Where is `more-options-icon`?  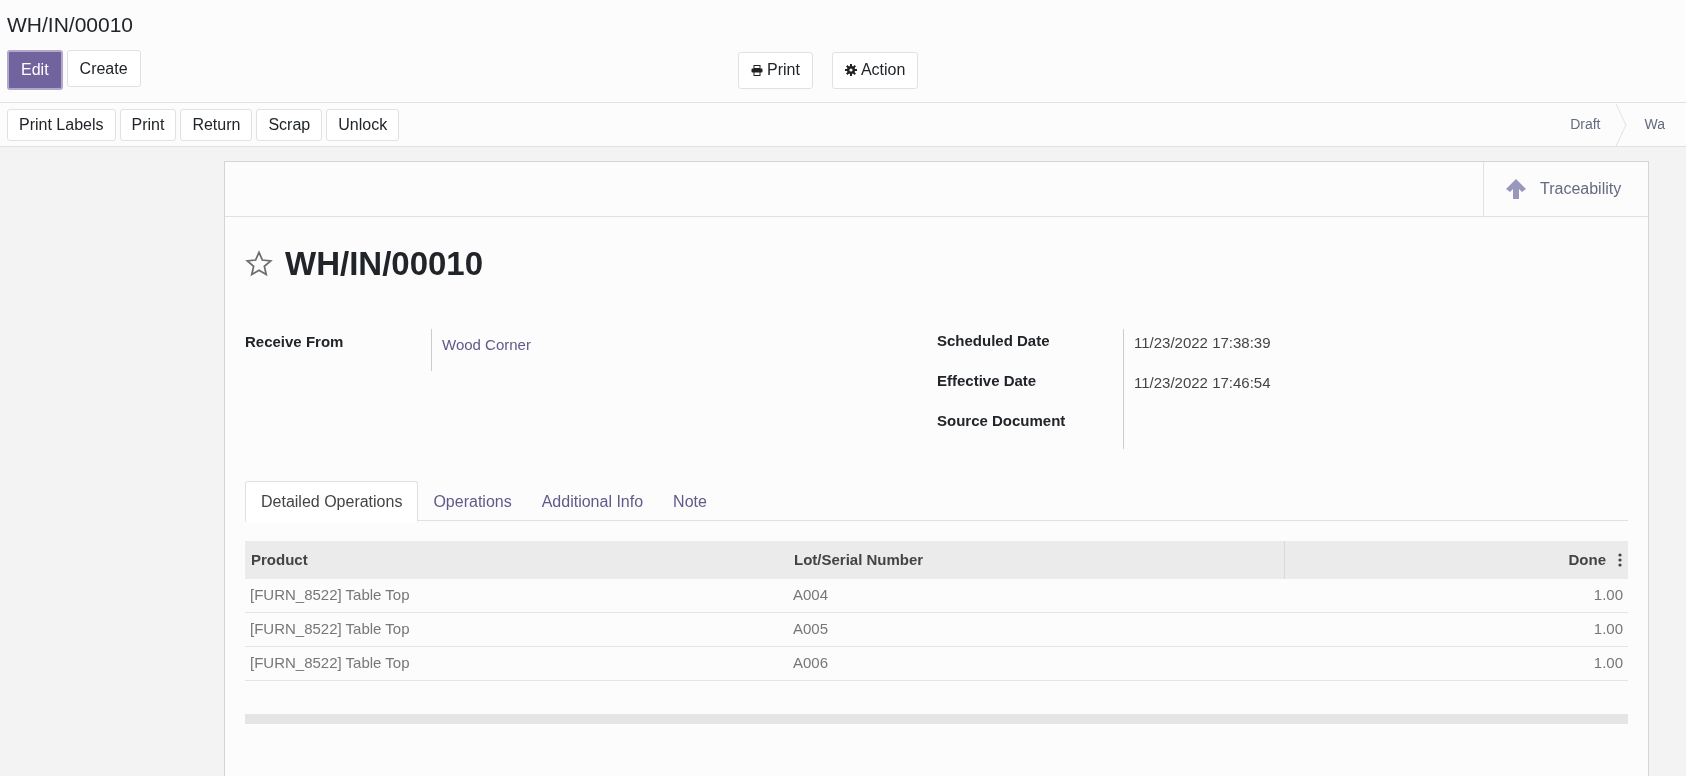
more-options-icon is located at coordinates (1620, 560).